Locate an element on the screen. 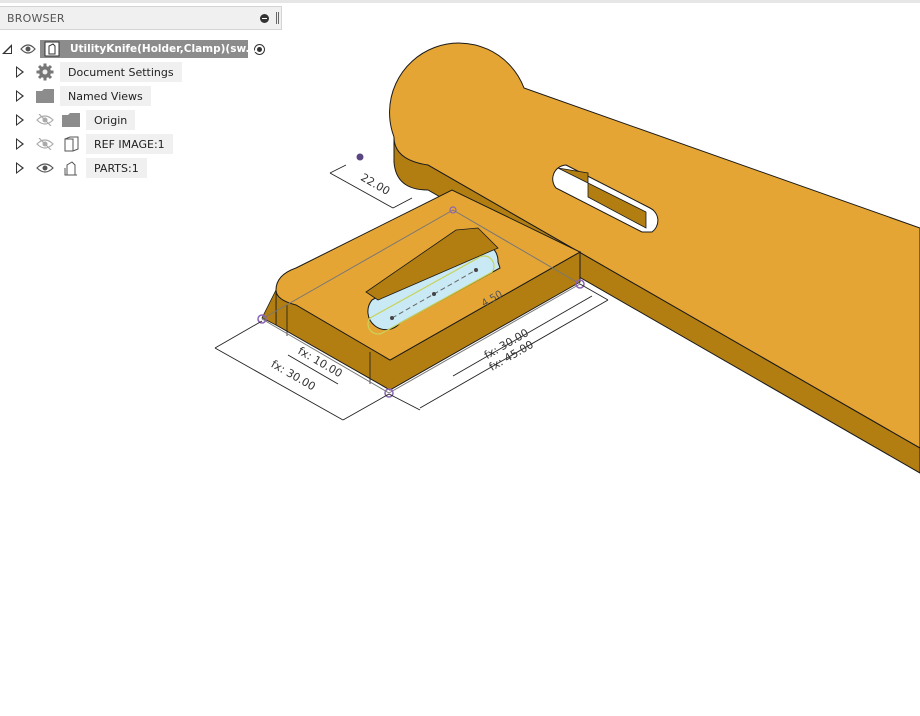 The width and height of the screenshot is (920, 716). browser-item-label: Document Settings is located at coordinates (121, 72).